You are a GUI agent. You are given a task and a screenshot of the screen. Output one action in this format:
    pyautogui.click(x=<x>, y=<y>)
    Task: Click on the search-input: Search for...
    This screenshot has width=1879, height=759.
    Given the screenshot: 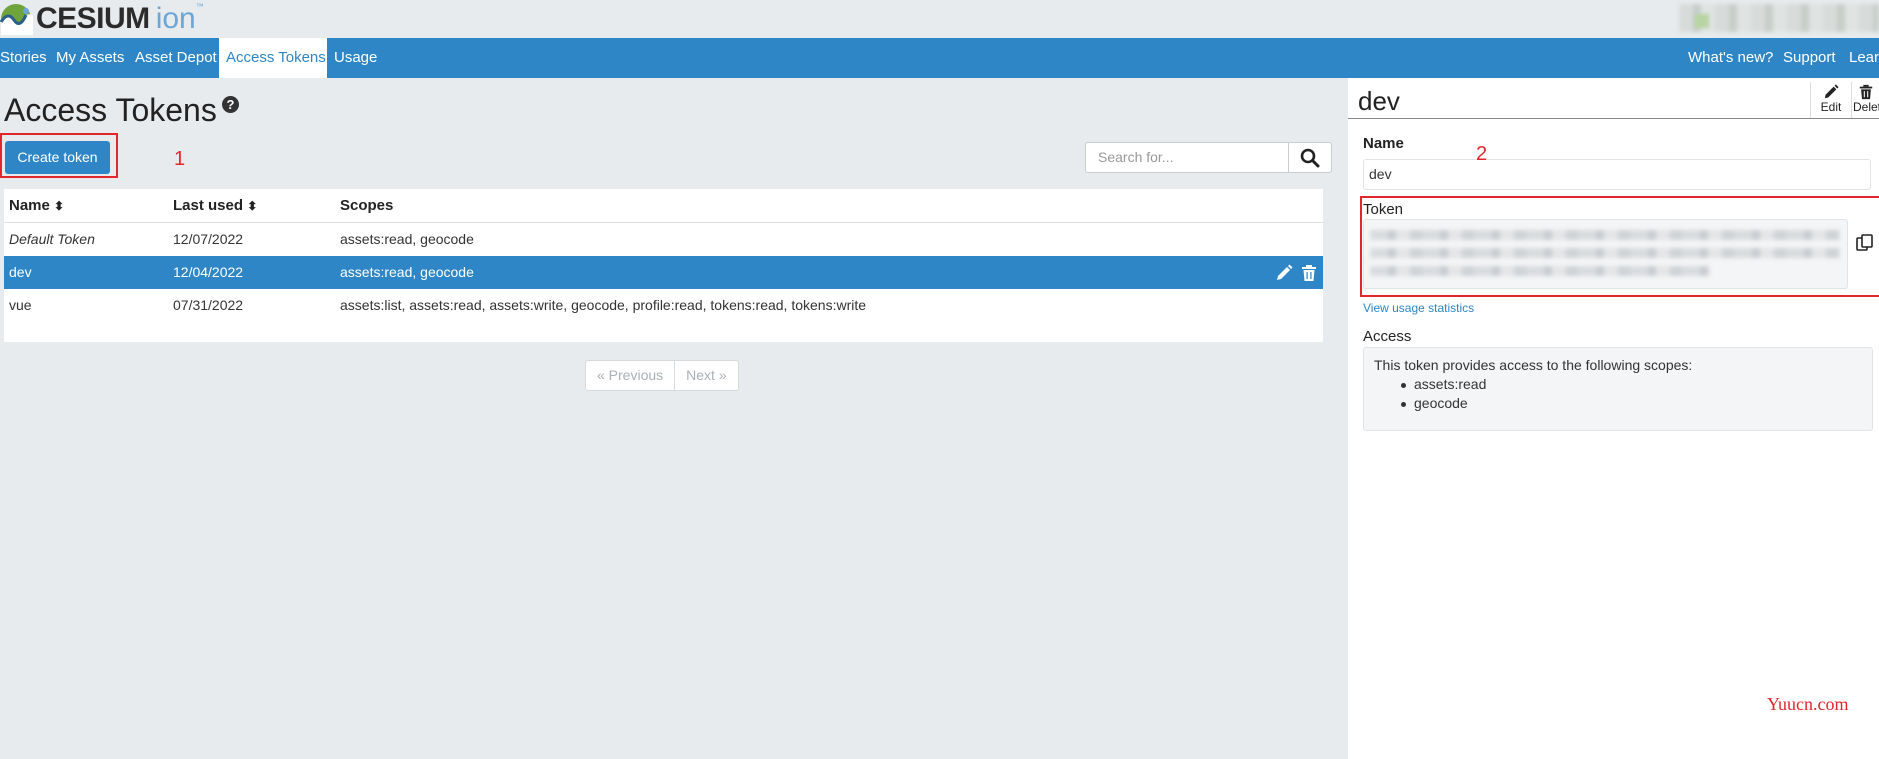 What is the action you would take?
    pyautogui.click(x=1187, y=157)
    